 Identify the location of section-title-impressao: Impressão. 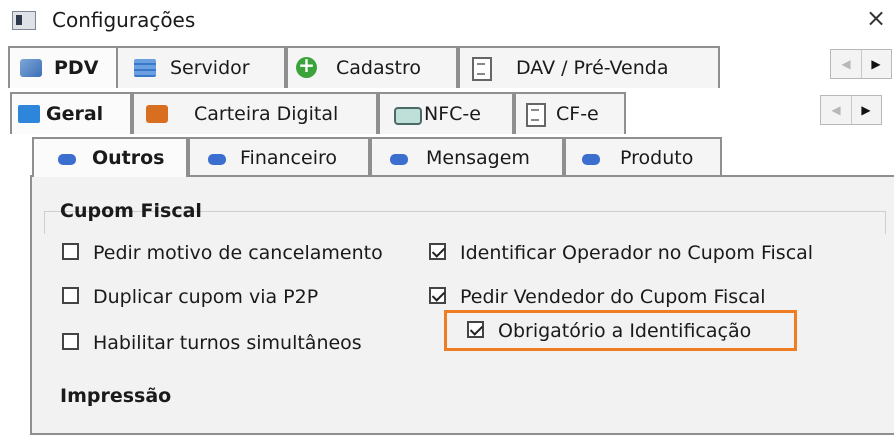
(116, 396).